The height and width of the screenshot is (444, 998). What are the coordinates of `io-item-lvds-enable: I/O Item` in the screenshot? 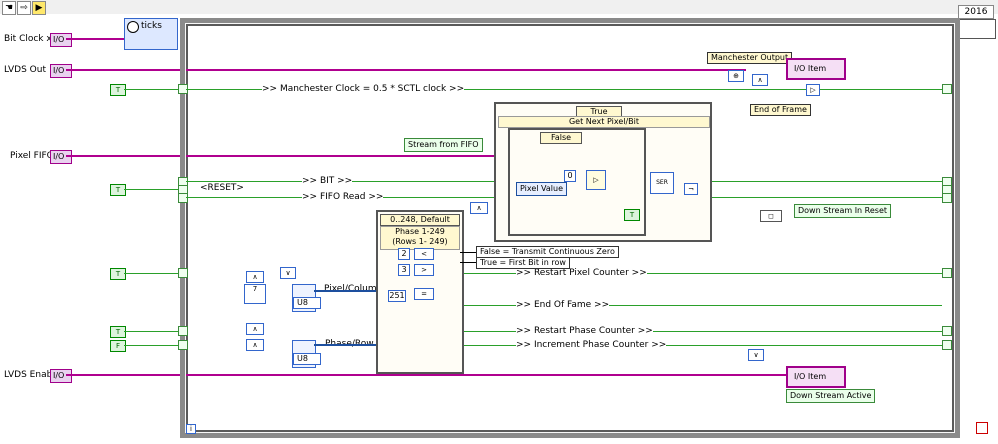 It's located at (816, 377).